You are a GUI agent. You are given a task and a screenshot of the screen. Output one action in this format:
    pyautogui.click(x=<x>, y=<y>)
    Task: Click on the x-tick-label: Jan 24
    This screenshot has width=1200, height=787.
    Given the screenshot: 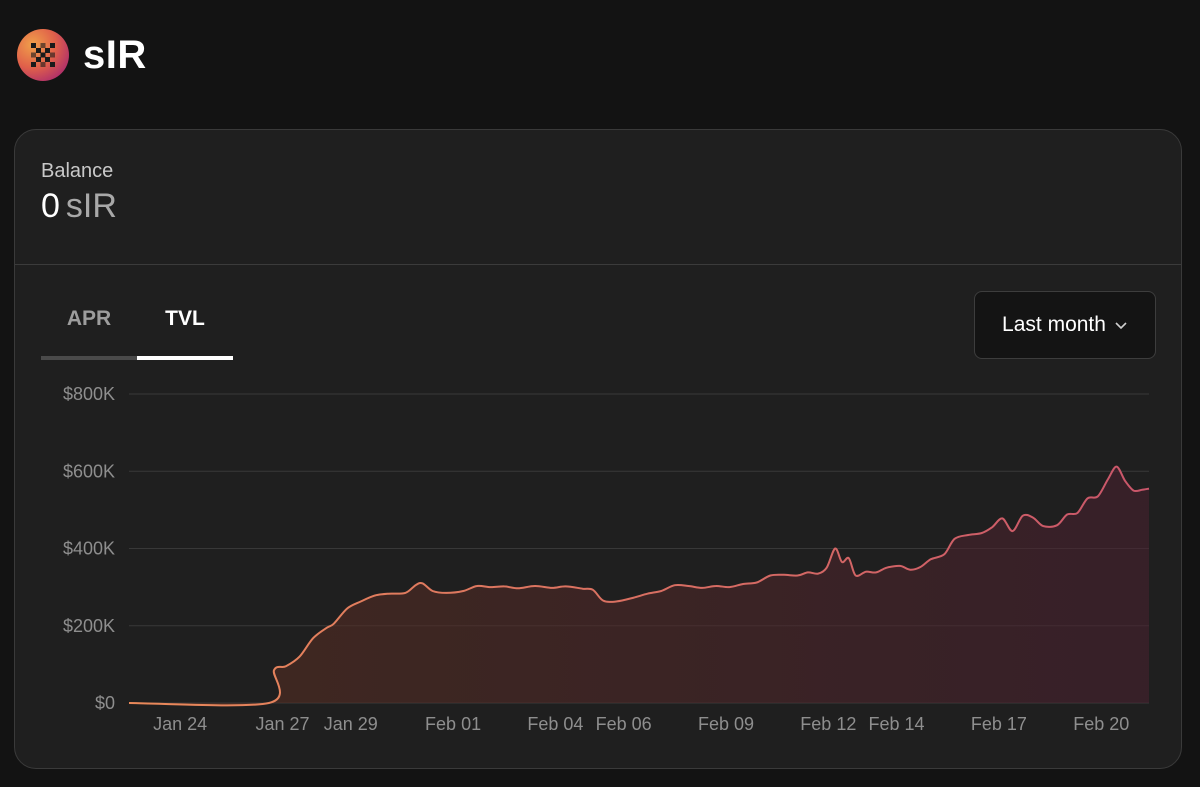 What is the action you would take?
    pyautogui.click(x=180, y=724)
    